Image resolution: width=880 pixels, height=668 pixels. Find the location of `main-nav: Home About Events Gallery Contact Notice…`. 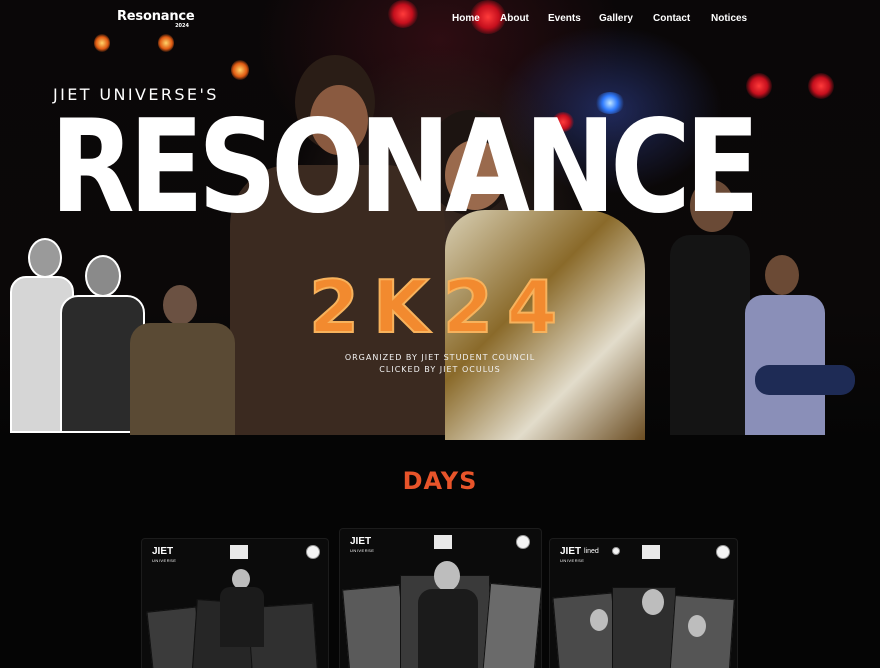

main-nav: Home About Events Gallery Contact Notice… is located at coordinates (603, 18).